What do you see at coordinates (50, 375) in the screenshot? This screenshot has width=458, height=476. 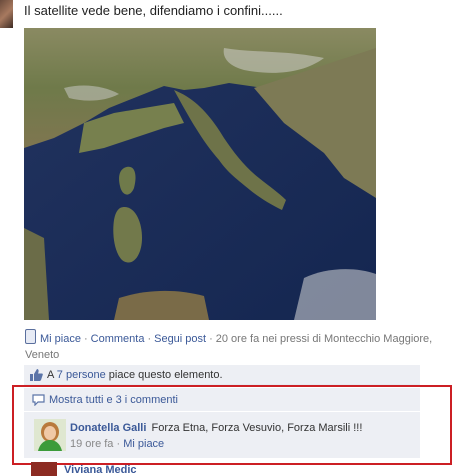 I see `likes-prefix: A` at bounding box center [50, 375].